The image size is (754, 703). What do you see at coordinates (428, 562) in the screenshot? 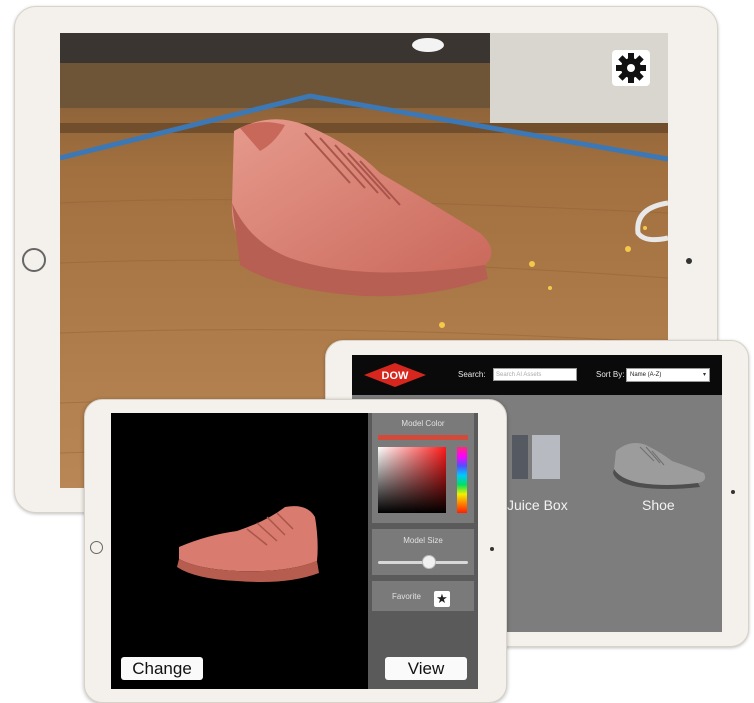
I see `model-size-slider-thumb` at bounding box center [428, 562].